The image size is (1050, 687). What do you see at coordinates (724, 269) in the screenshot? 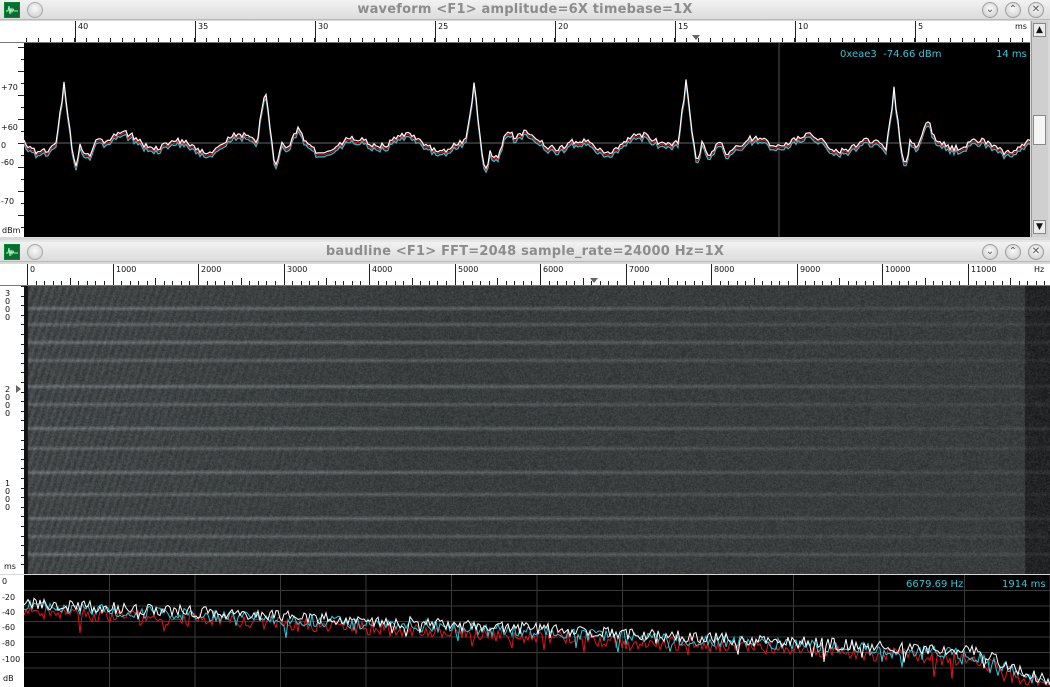
I see `frequency-tick-label: 8000` at bounding box center [724, 269].